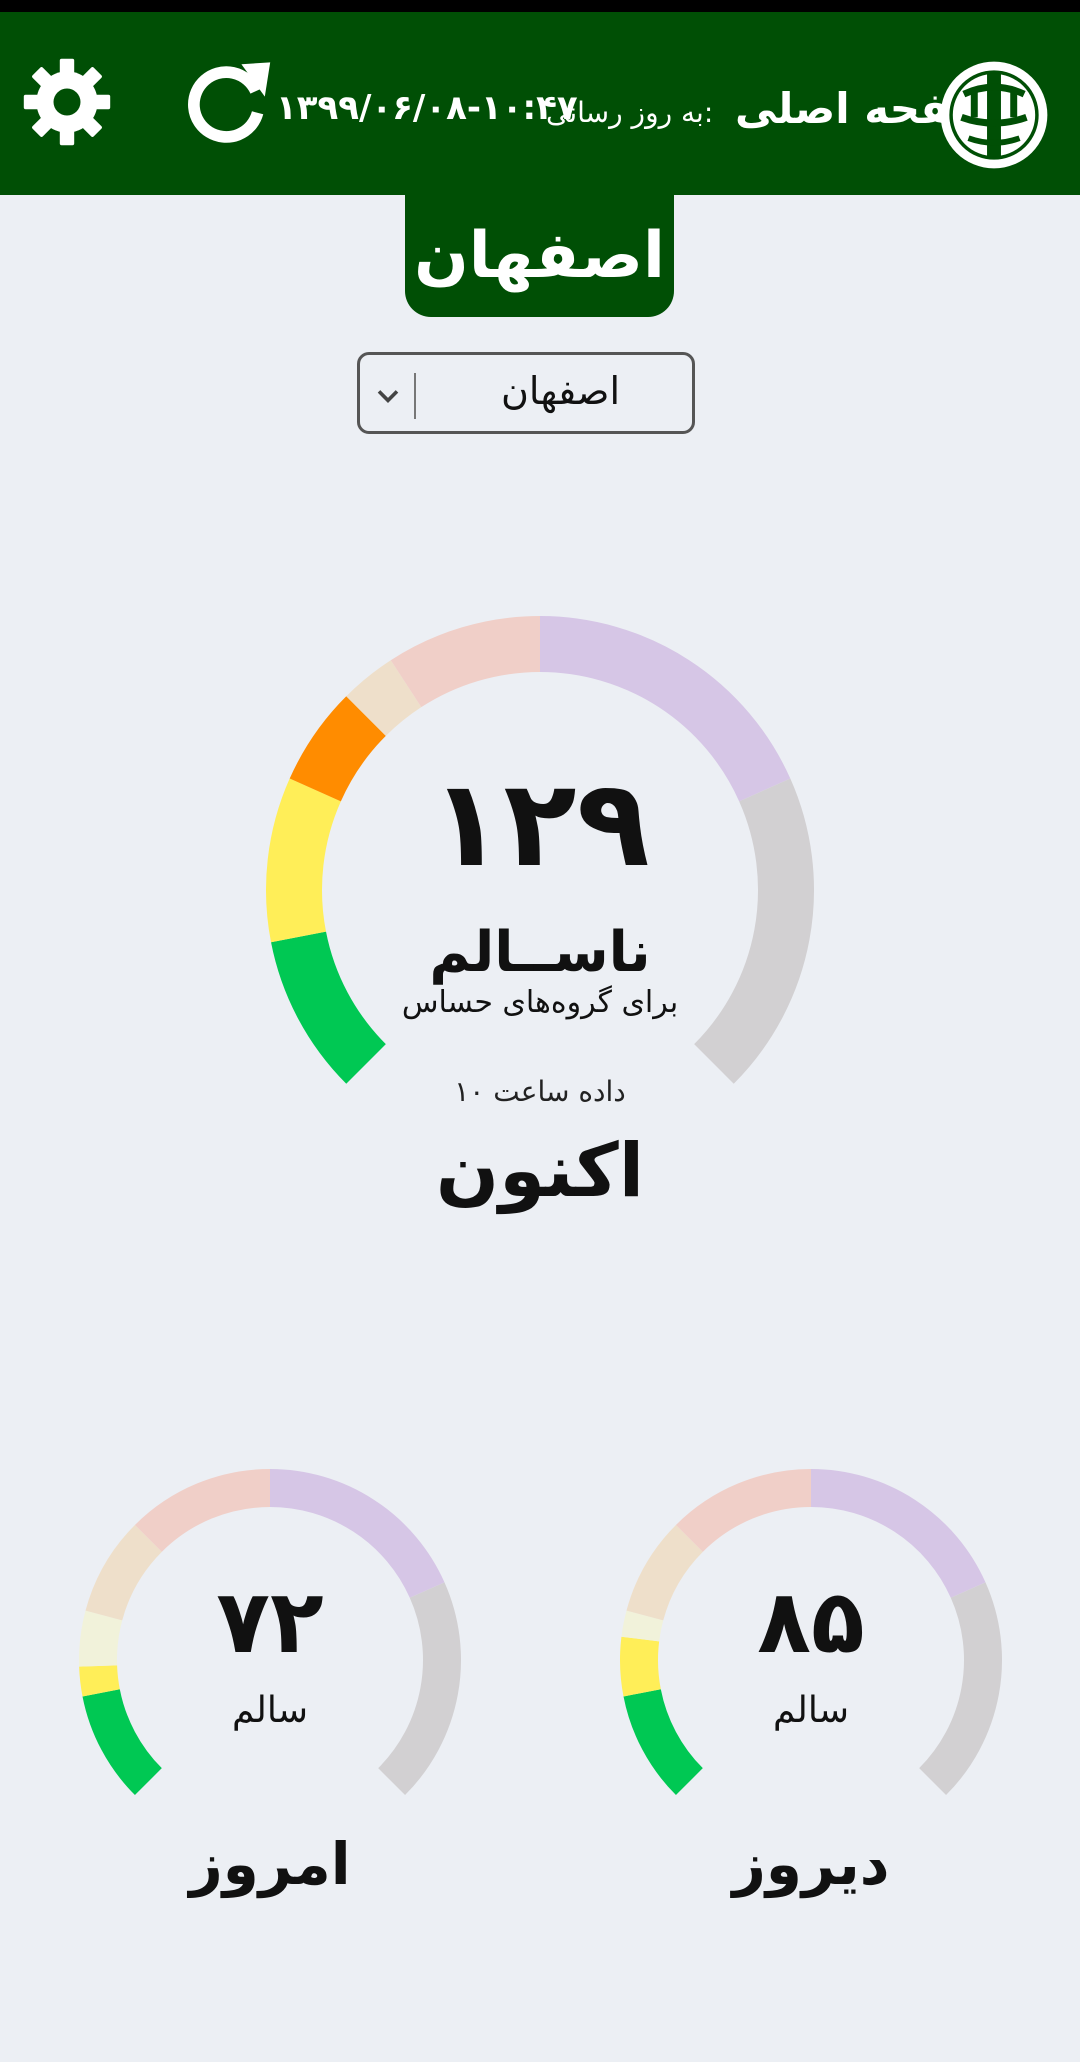  I want to click on yesterday-label: دیروز, so click(811, 1864).